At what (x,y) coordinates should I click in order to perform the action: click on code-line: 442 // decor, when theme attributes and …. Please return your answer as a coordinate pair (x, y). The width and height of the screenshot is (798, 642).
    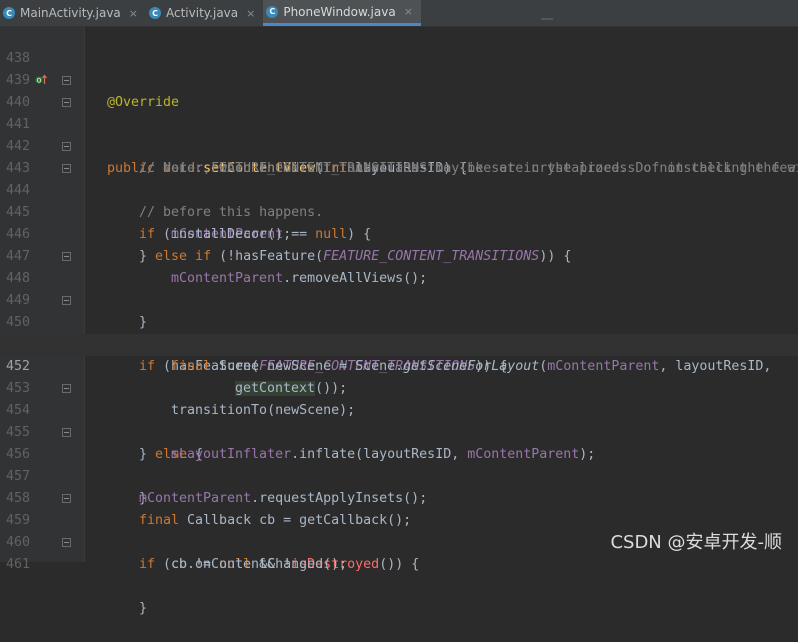
    Looking at the image, I should click on (399, 145).